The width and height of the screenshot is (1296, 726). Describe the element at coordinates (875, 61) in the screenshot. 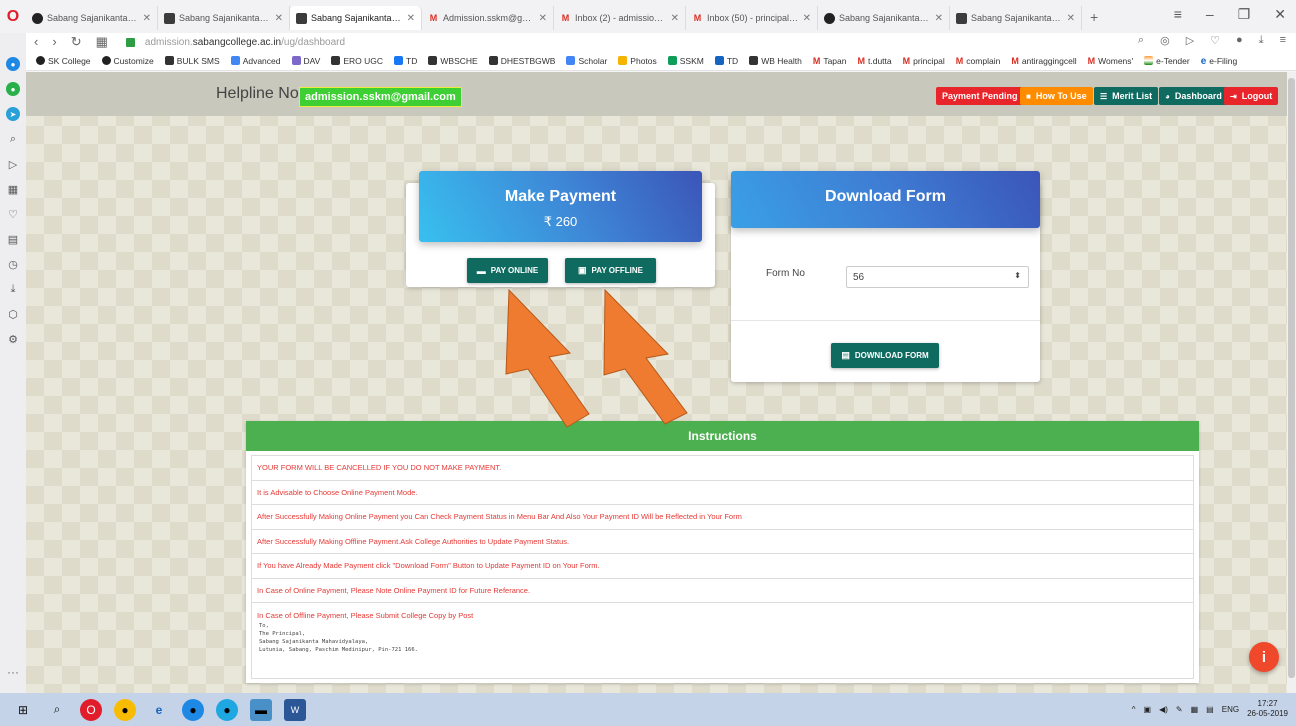

I see `bookmark-item: Mt.dutta` at that location.